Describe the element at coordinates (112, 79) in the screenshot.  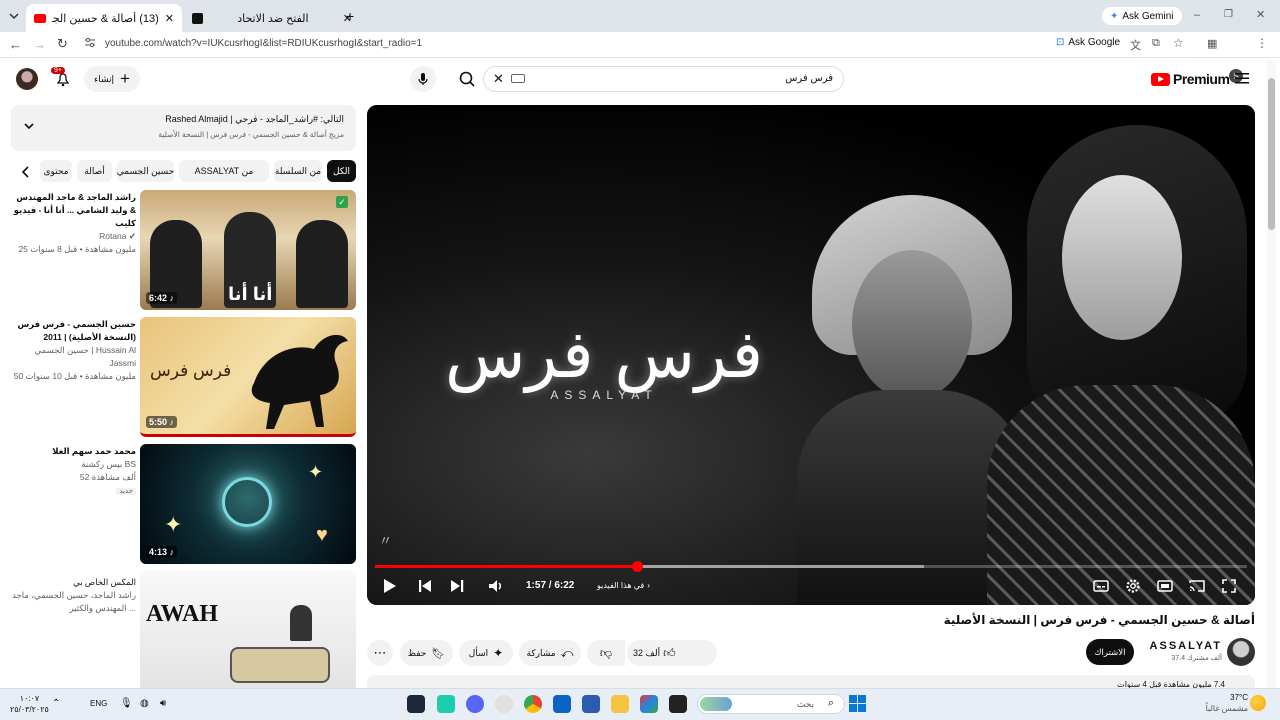
I see `create-button: إنشاء +` at that location.